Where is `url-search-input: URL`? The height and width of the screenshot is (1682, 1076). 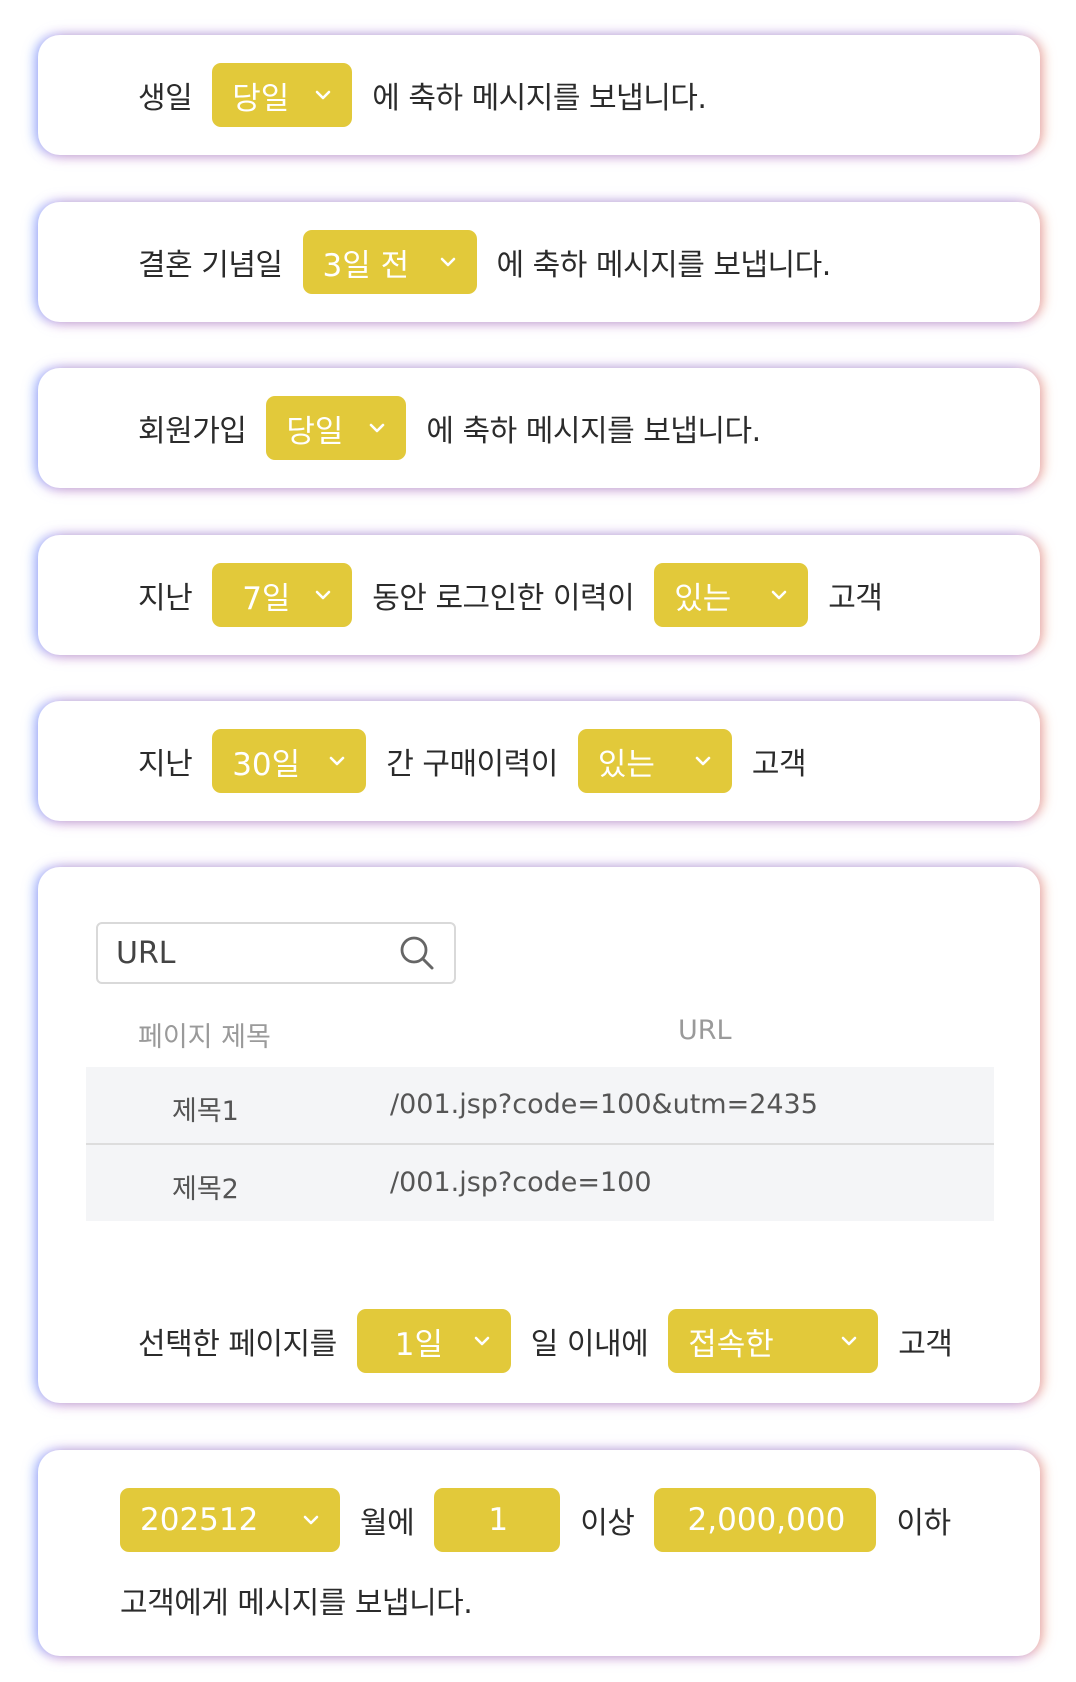 url-search-input: URL is located at coordinates (146, 953).